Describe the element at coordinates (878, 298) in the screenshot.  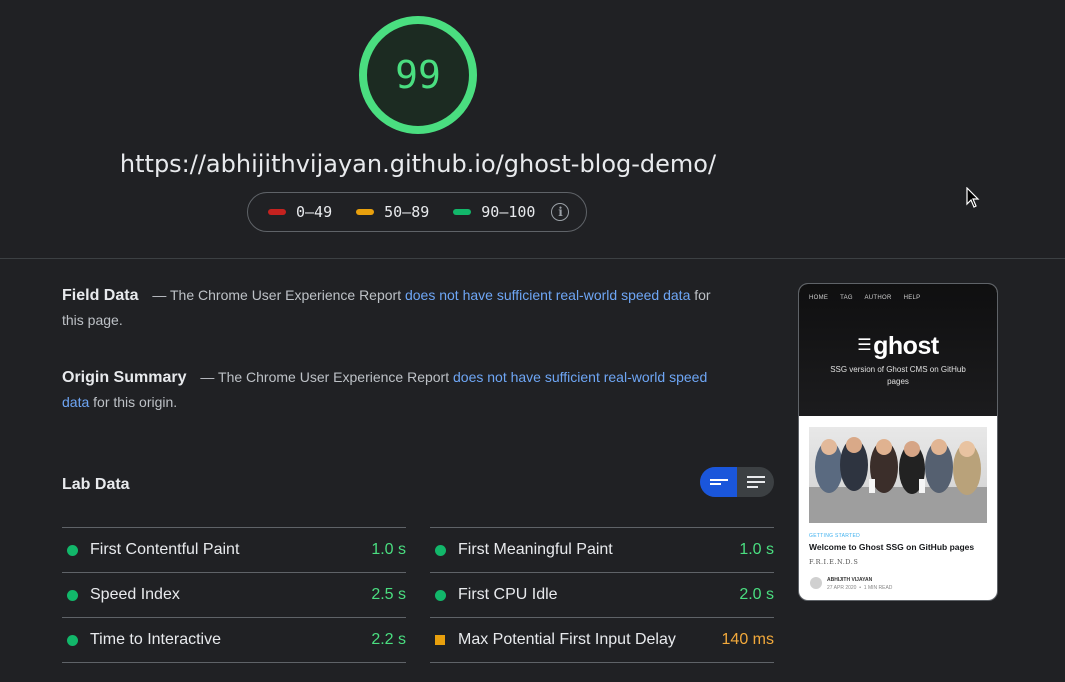
I see `screenshot-nav-item: AUTHOR` at that location.